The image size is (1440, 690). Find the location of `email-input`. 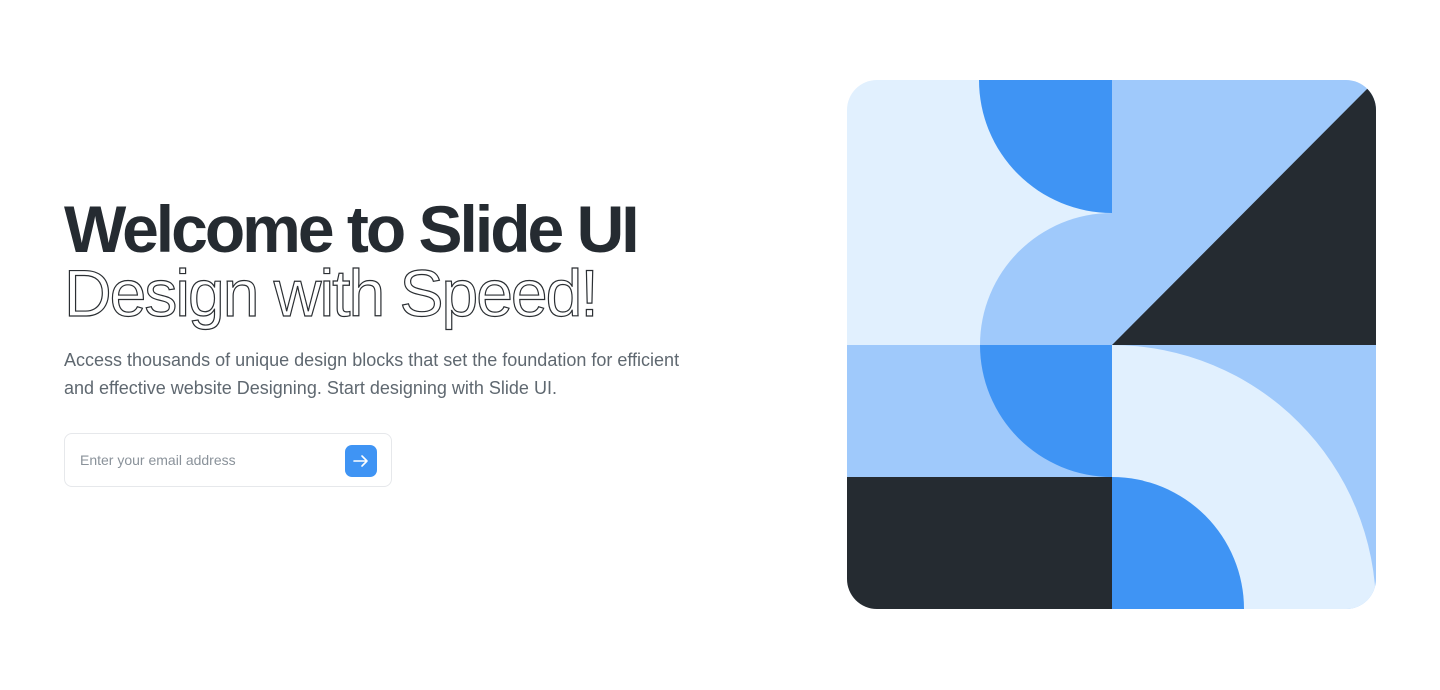

email-input is located at coordinates (210, 460).